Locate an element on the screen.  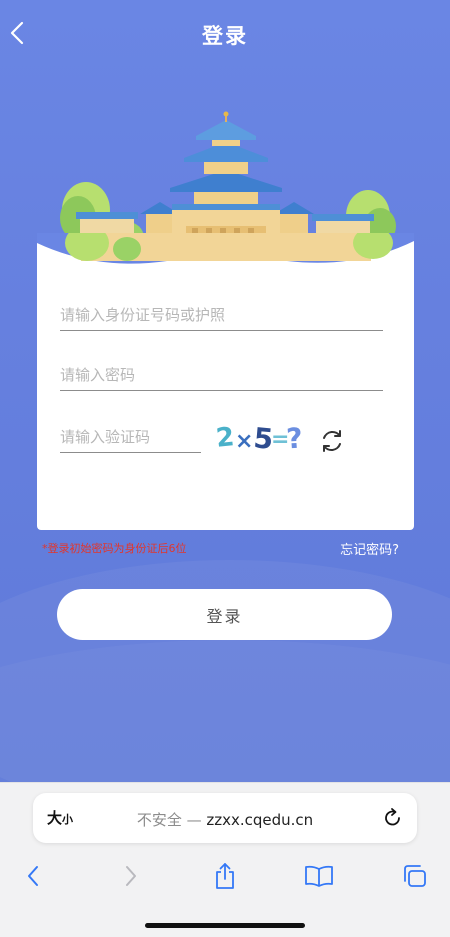
share-icon is located at coordinates (225, 876).